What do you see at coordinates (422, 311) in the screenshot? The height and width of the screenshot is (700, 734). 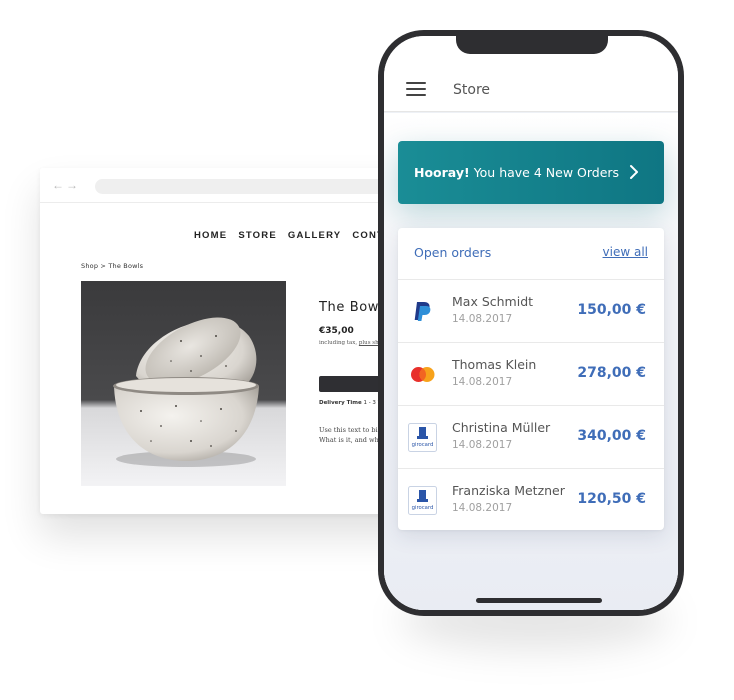 I see `paypal-icon` at bounding box center [422, 311].